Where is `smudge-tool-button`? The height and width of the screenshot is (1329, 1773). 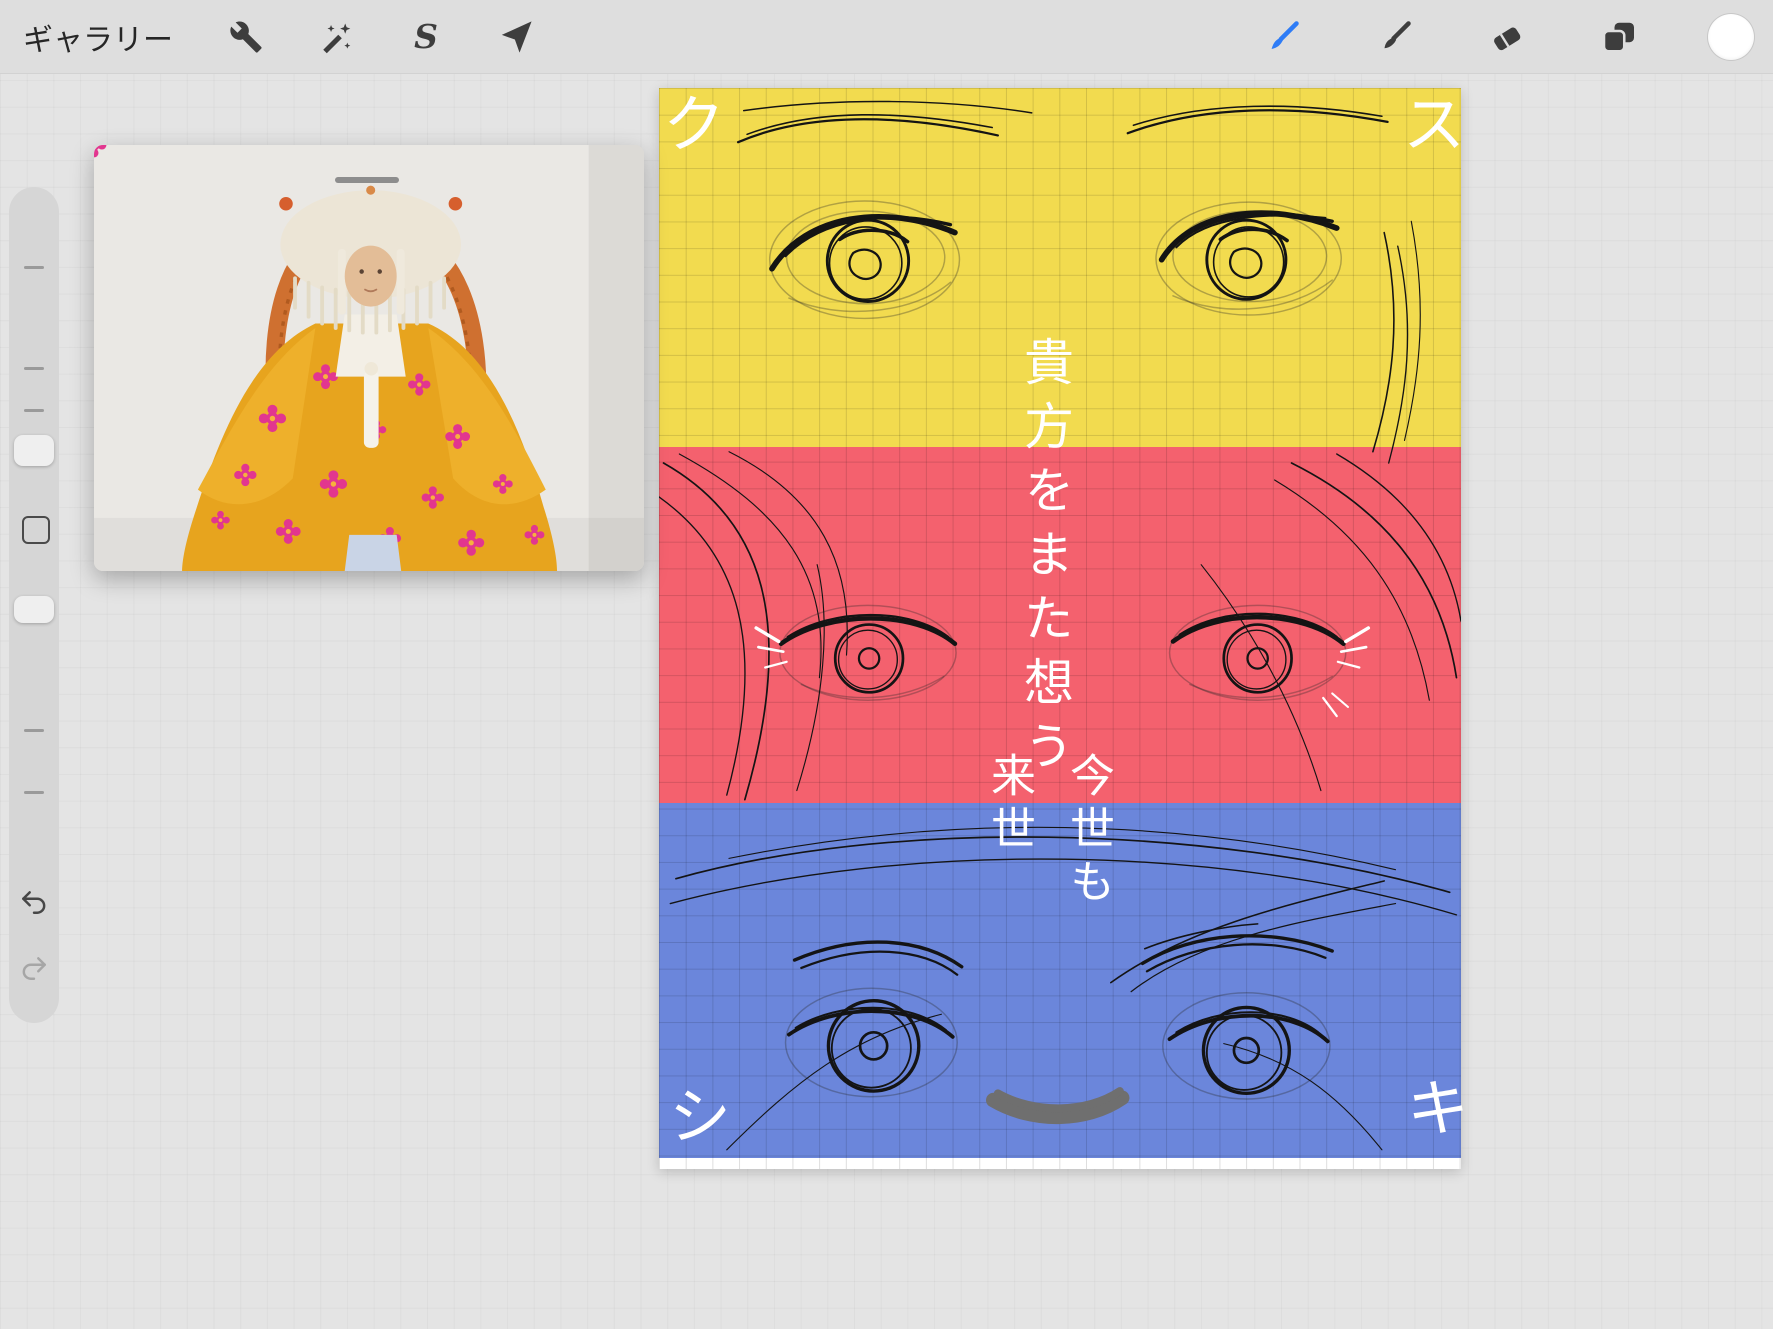
smudge-tool-button is located at coordinates (1395, 37).